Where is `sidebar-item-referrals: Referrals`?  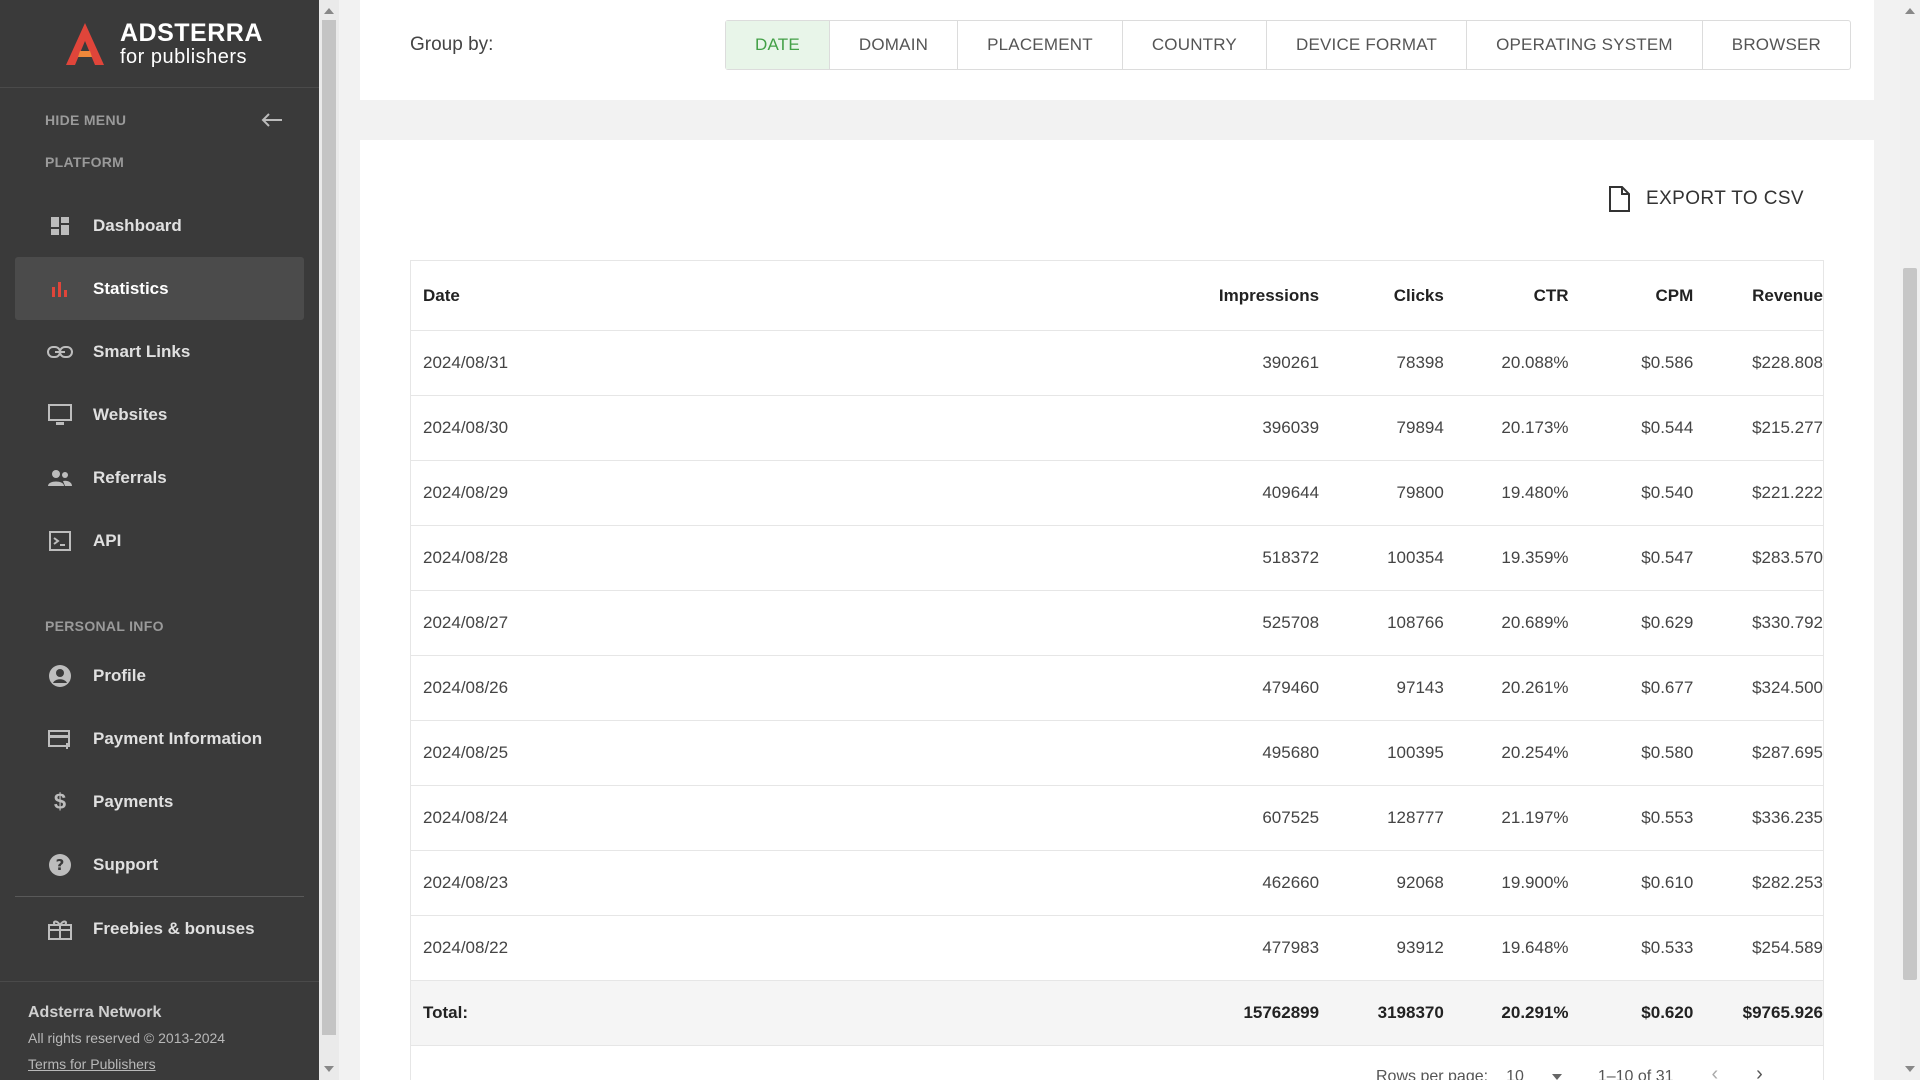 sidebar-item-referrals: Referrals is located at coordinates (159, 477).